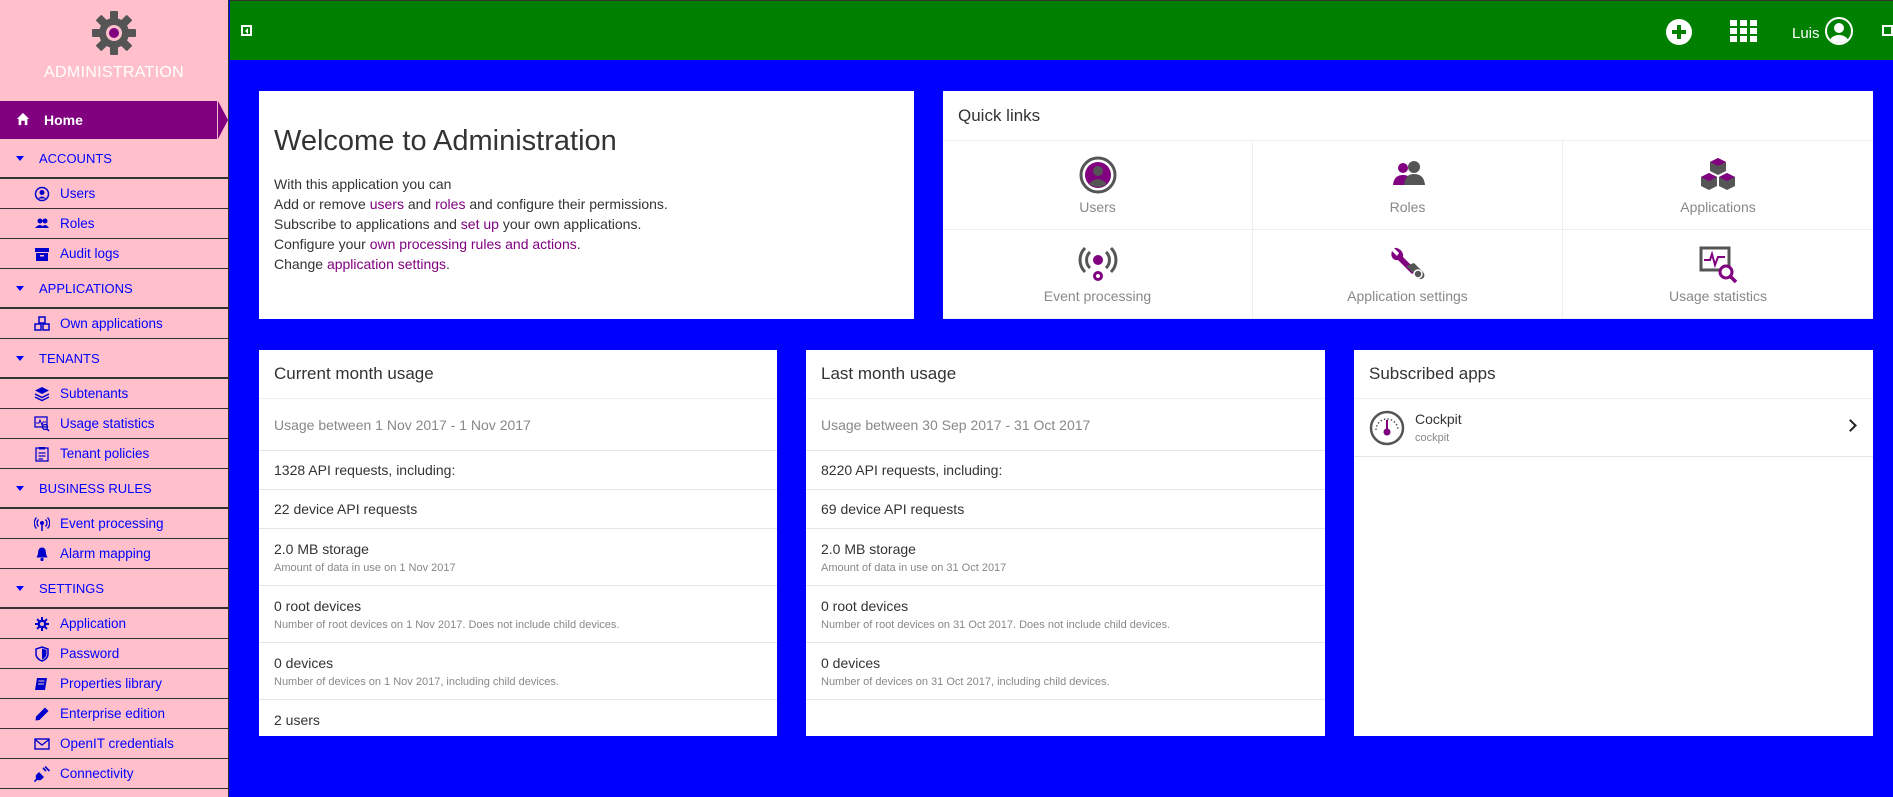  Describe the element at coordinates (518, 374) in the screenshot. I see `card-title: Current month usage` at that location.